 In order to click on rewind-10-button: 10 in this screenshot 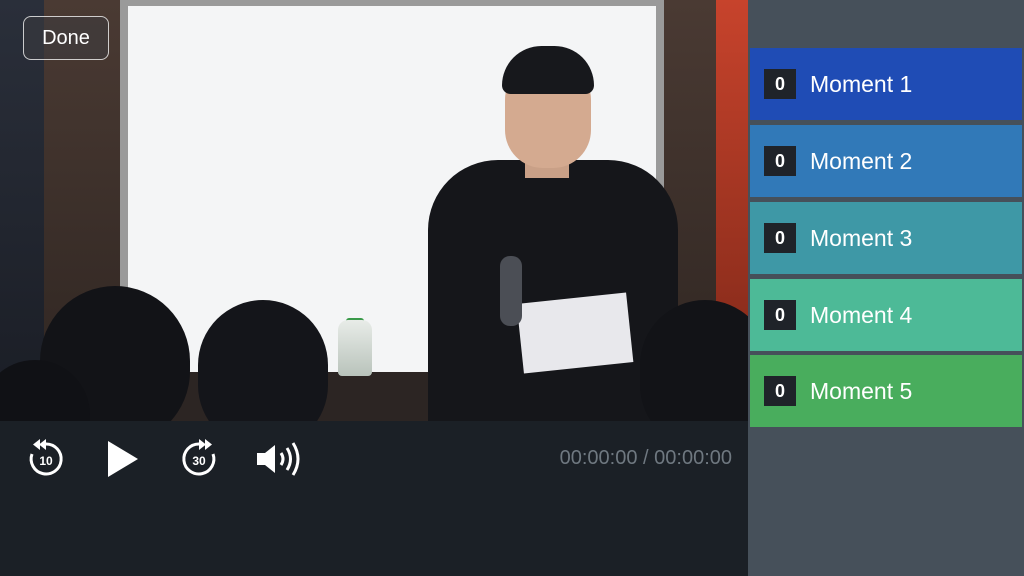, I will do `click(46, 459)`.